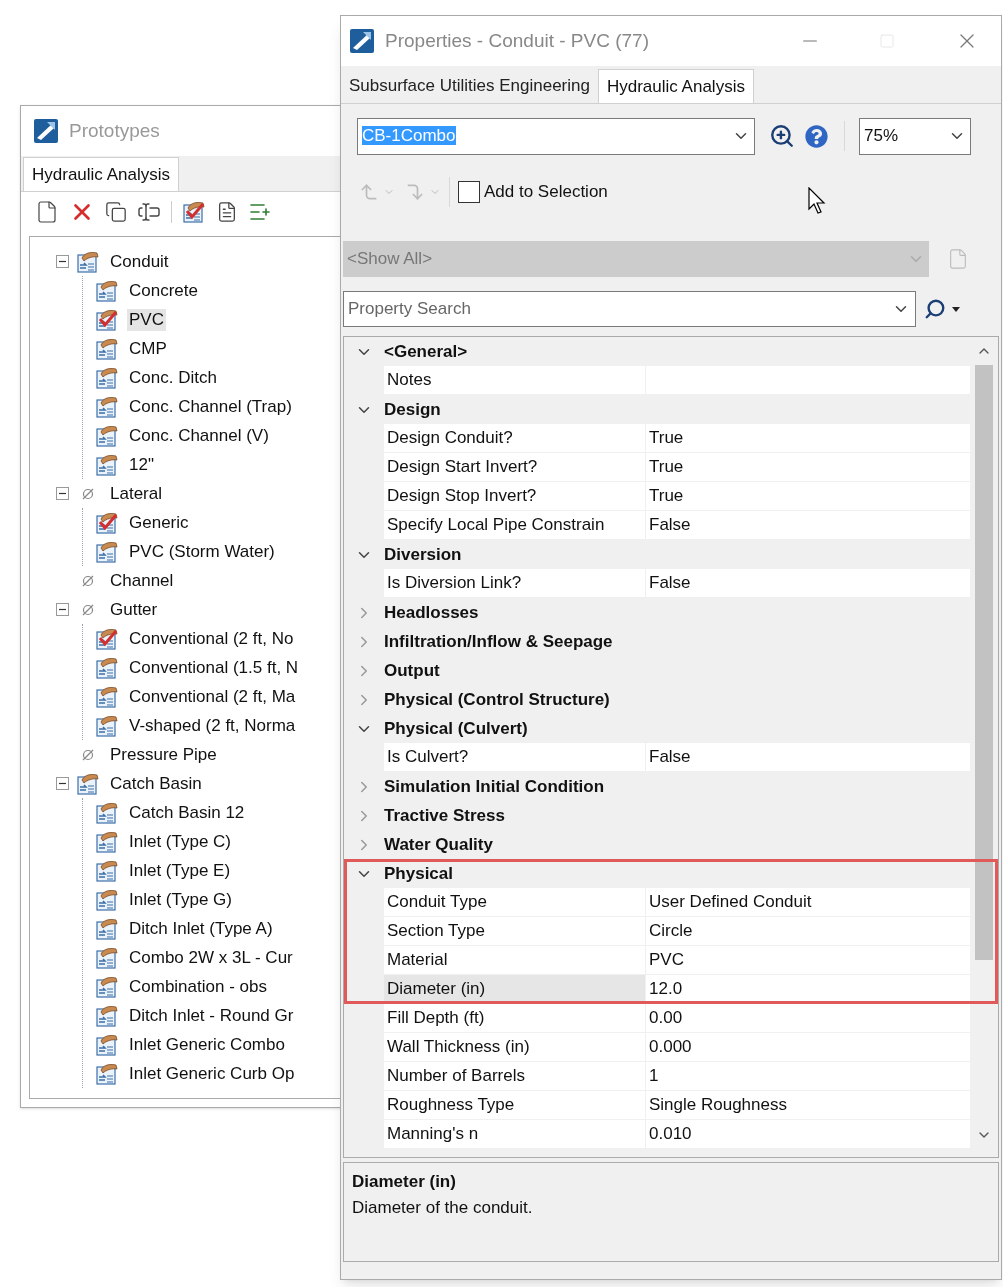 This screenshot has height=1287, width=1003. Describe the element at coordinates (202, 551) in the screenshot. I see `tree-item: PVC (Storm Water)` at that location.